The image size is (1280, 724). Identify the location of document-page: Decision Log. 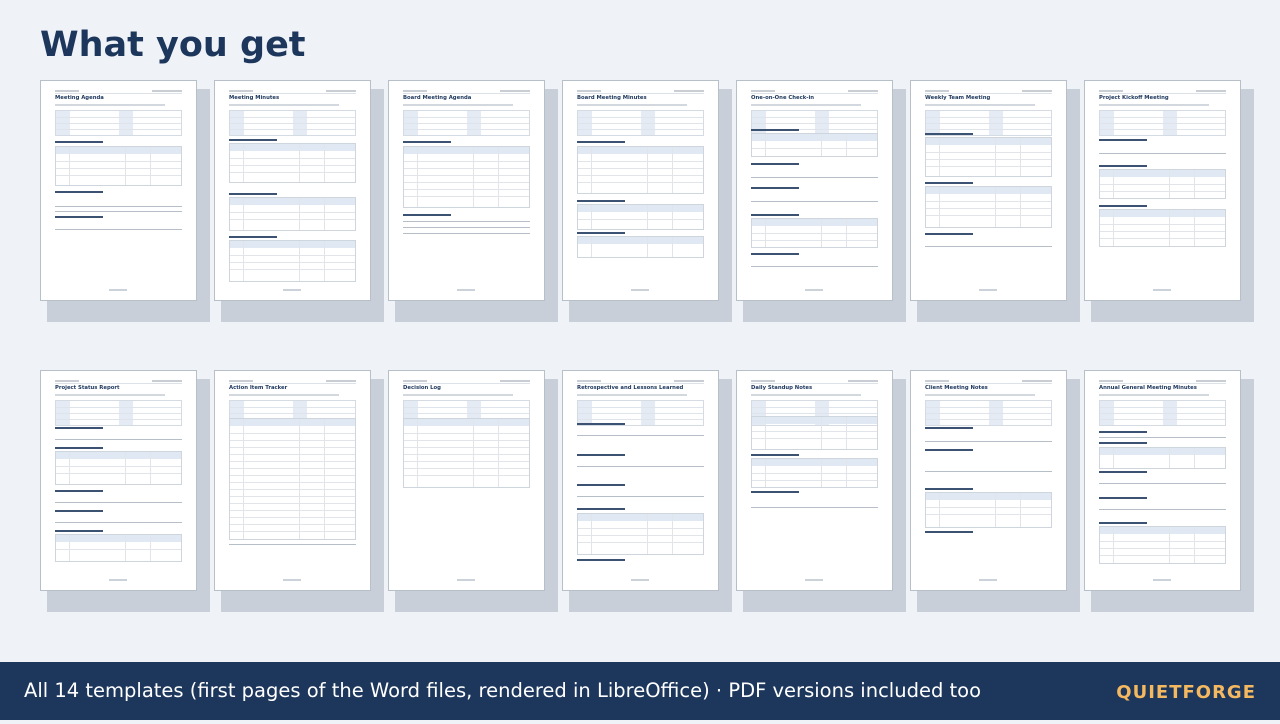
(466, 480).